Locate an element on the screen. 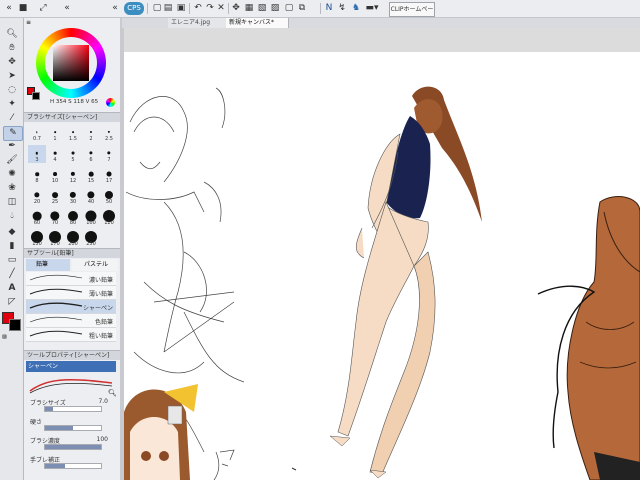 Image resolution: width=640 pixels, height=480 pixels. brush-size-cell: 70 is located at coordinates (55, 217).